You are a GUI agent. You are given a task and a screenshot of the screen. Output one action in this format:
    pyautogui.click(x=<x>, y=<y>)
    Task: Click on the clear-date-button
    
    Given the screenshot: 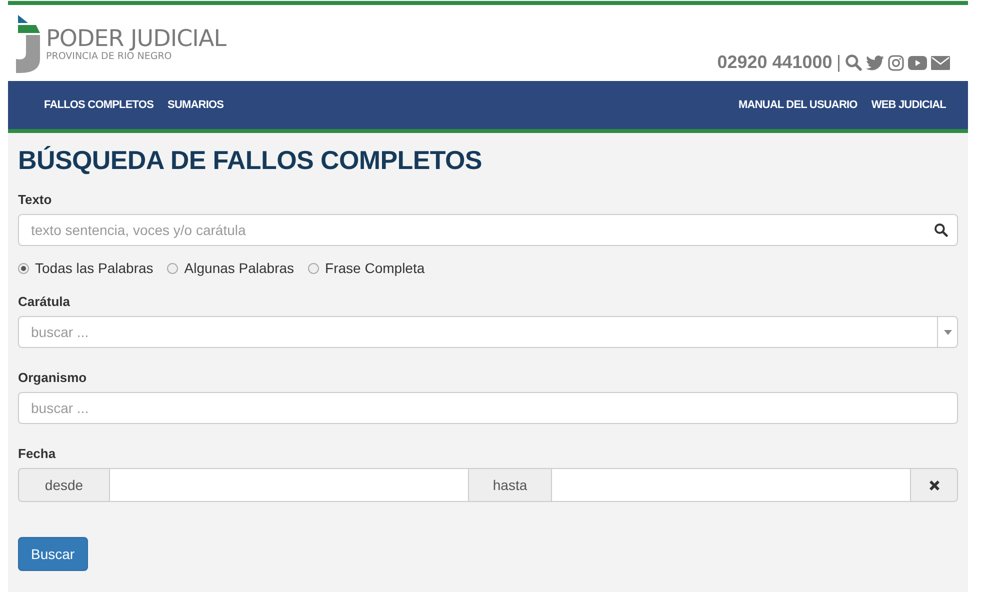 What is the action you would take?
    pyautogui.click(x=934, y=485)
    